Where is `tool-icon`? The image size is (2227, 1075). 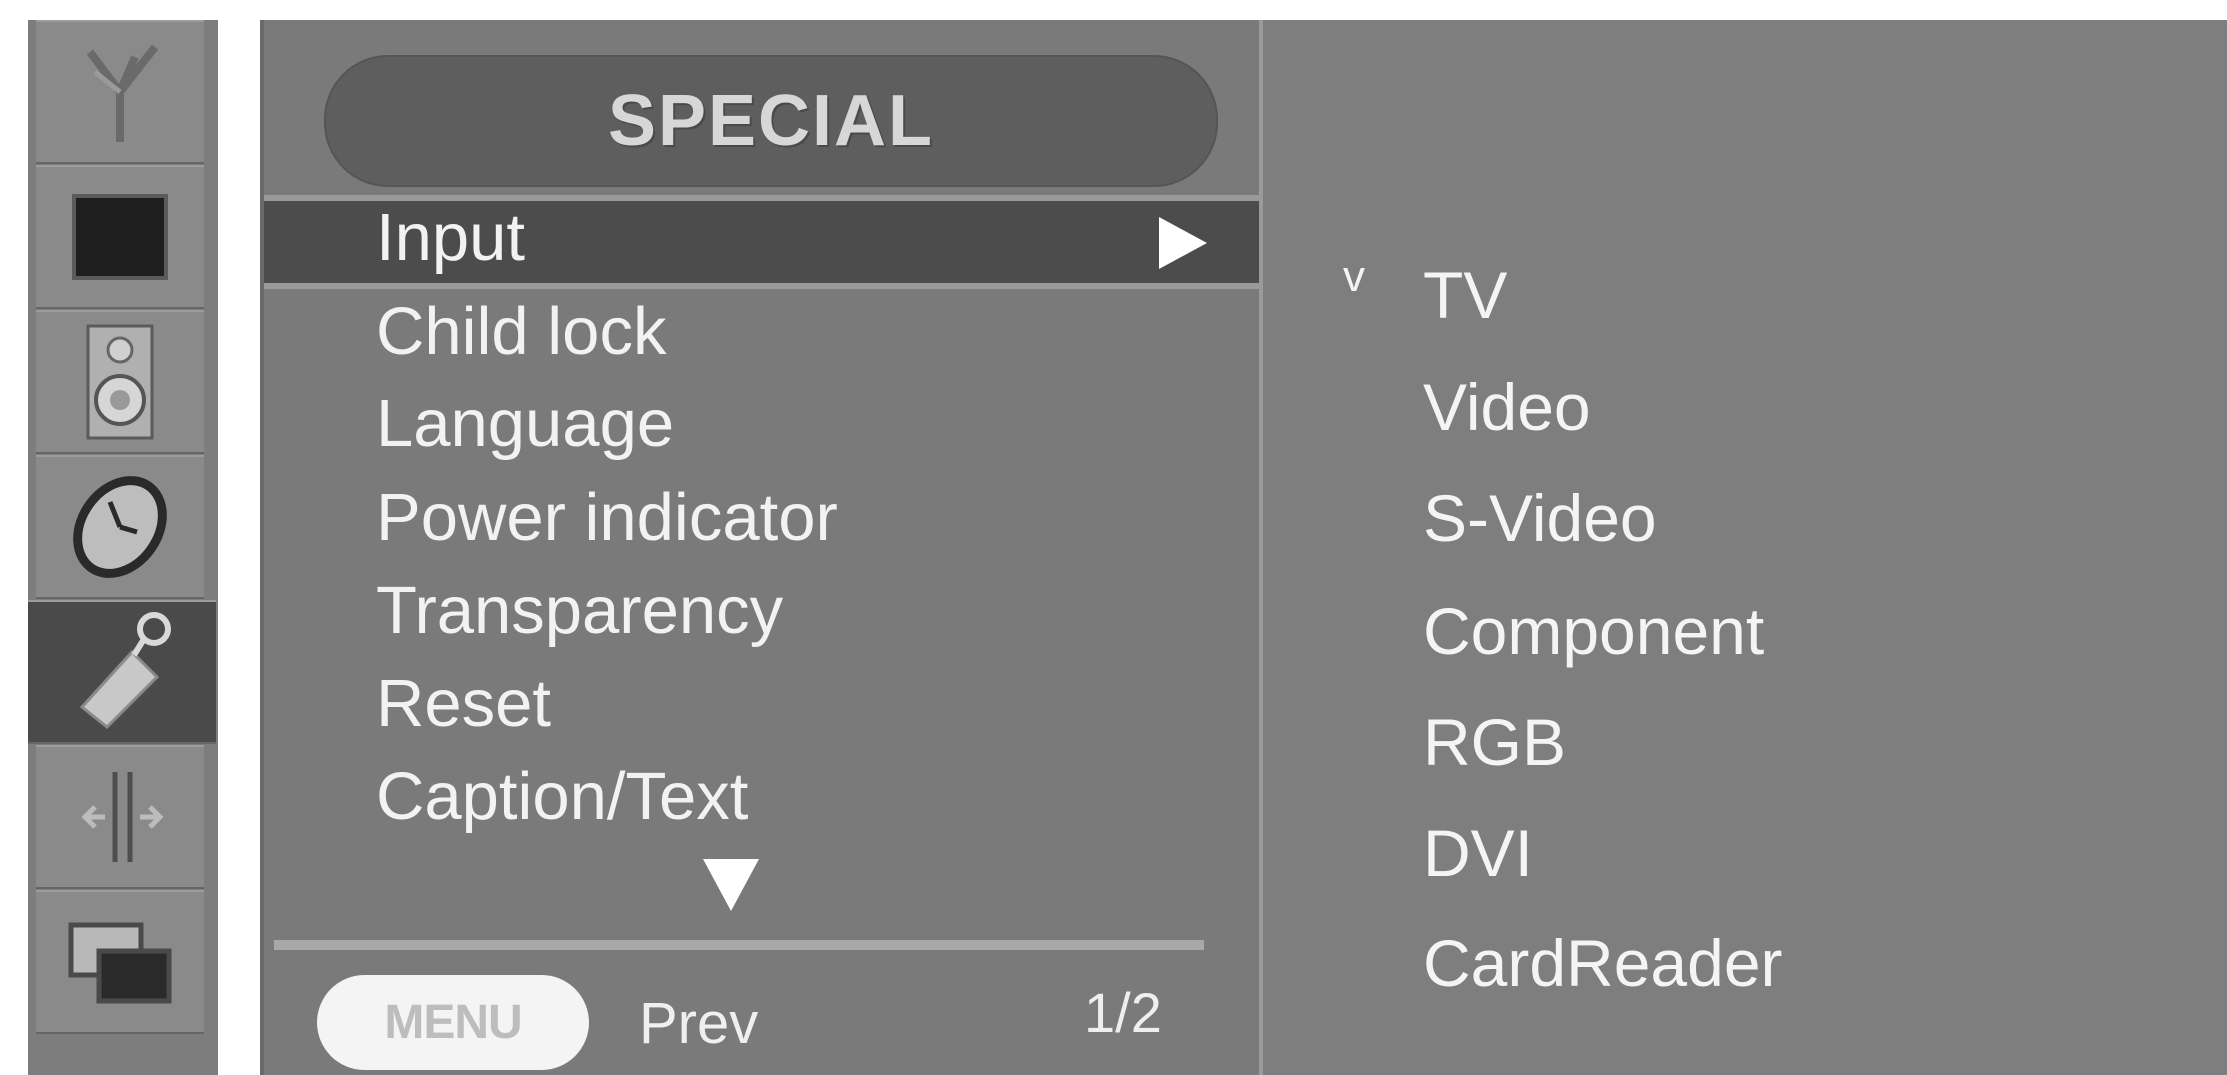
tool-icon is located at coordinates (122, 672).